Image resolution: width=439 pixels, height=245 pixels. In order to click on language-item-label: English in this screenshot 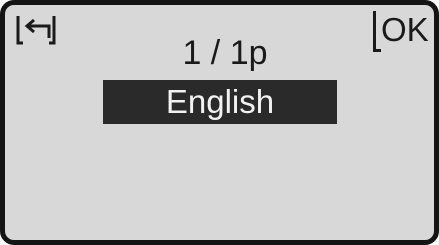, I will do `click(220, 101)`.